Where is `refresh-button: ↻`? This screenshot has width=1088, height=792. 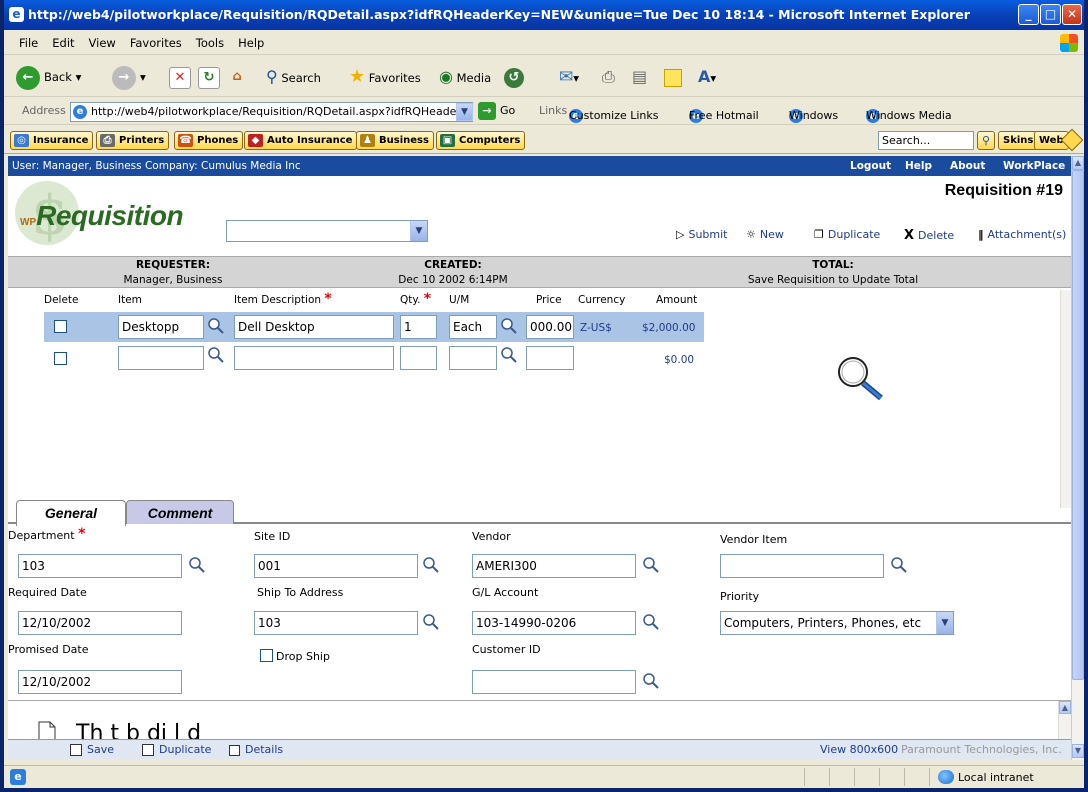
refresh-button: ↻ is located at coordinates (209, 77).